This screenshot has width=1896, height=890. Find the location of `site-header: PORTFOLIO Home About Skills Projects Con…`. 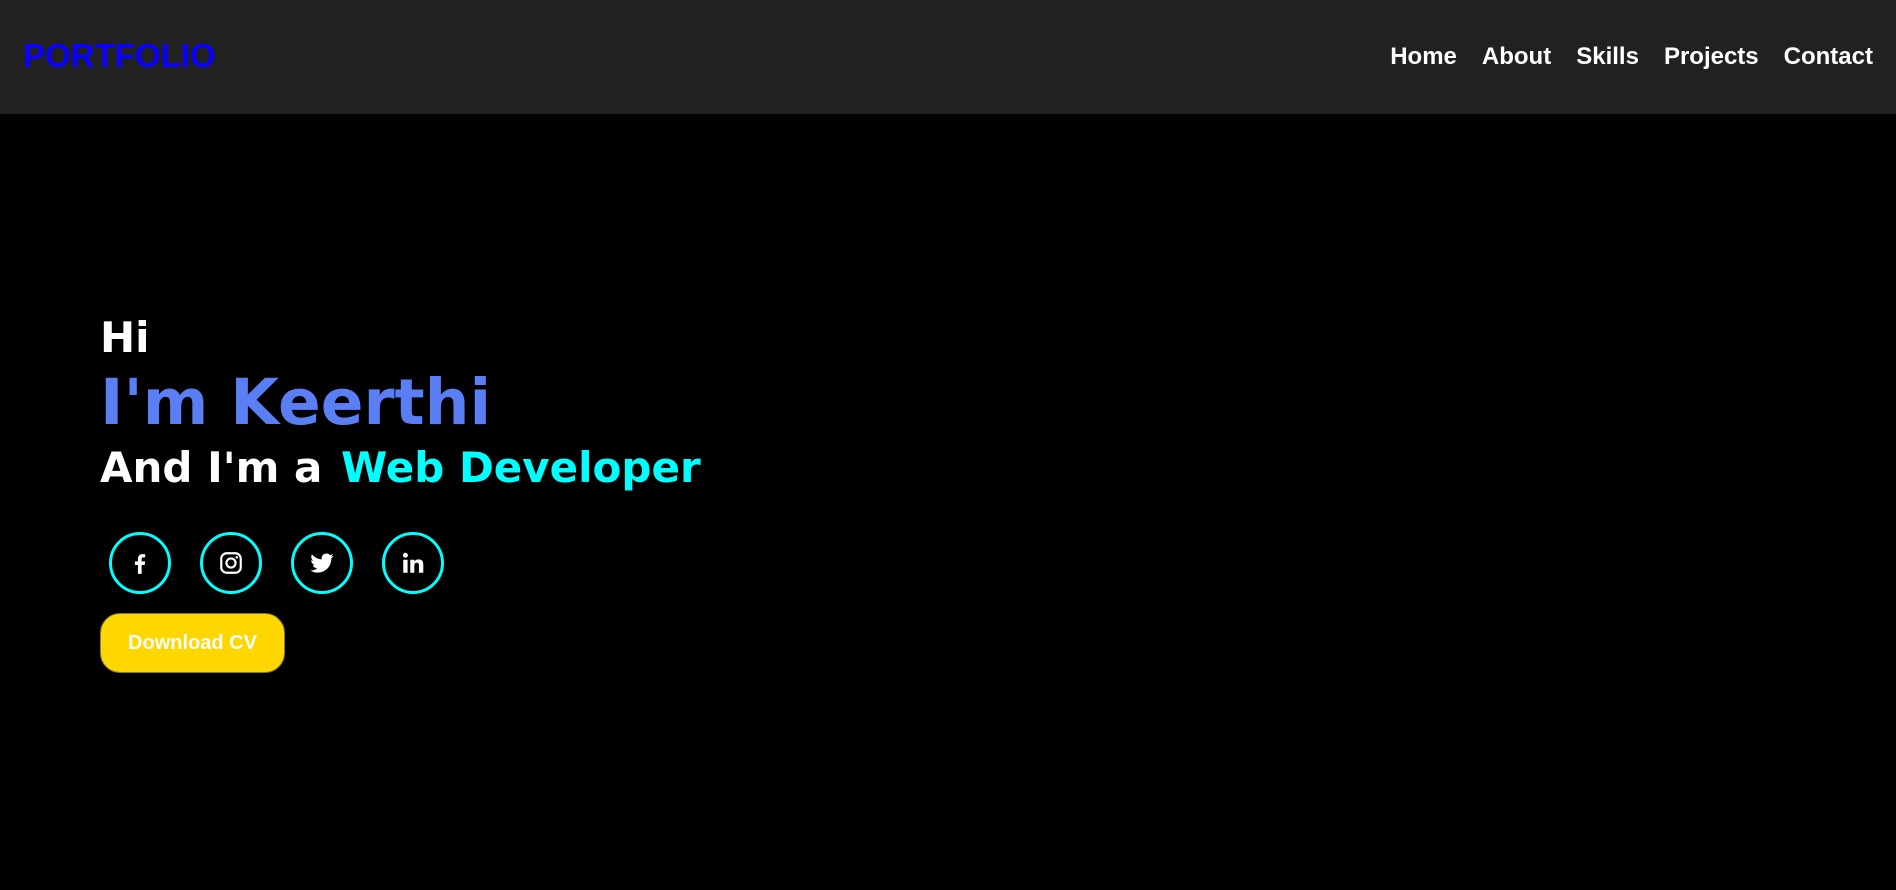

site-header: PORTFOLIO Home About Skills Projects Con… is located at coordinates (948, 57).